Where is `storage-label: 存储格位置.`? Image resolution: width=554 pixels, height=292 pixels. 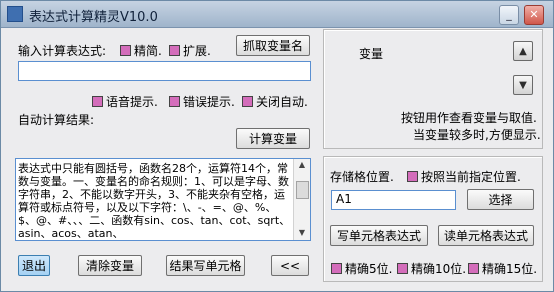
storage-label: 存储格位置. is located at coordinates (362, 177).